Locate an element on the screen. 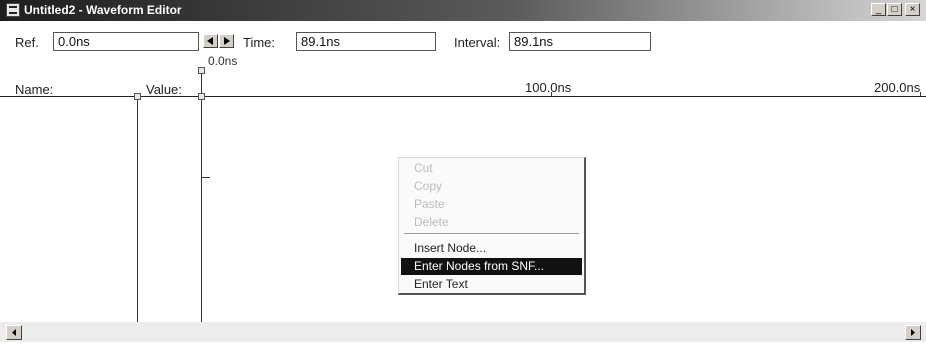 The height and width of the screenshot is (344, 926). value-column-splitter-handle is located at coordinates (201, 96).